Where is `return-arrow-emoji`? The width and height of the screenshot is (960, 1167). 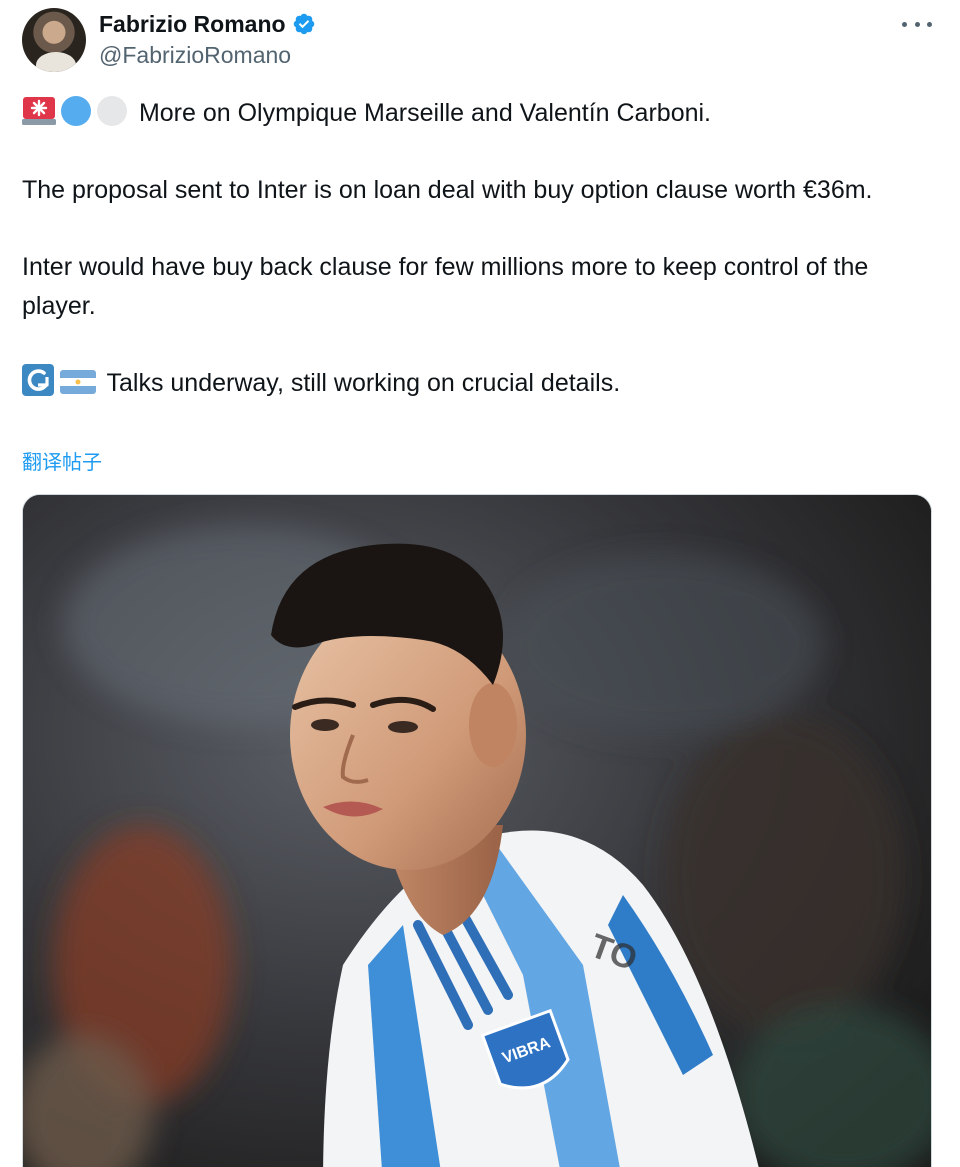
return-arrow-emoji is located at coordinates (38, 379).